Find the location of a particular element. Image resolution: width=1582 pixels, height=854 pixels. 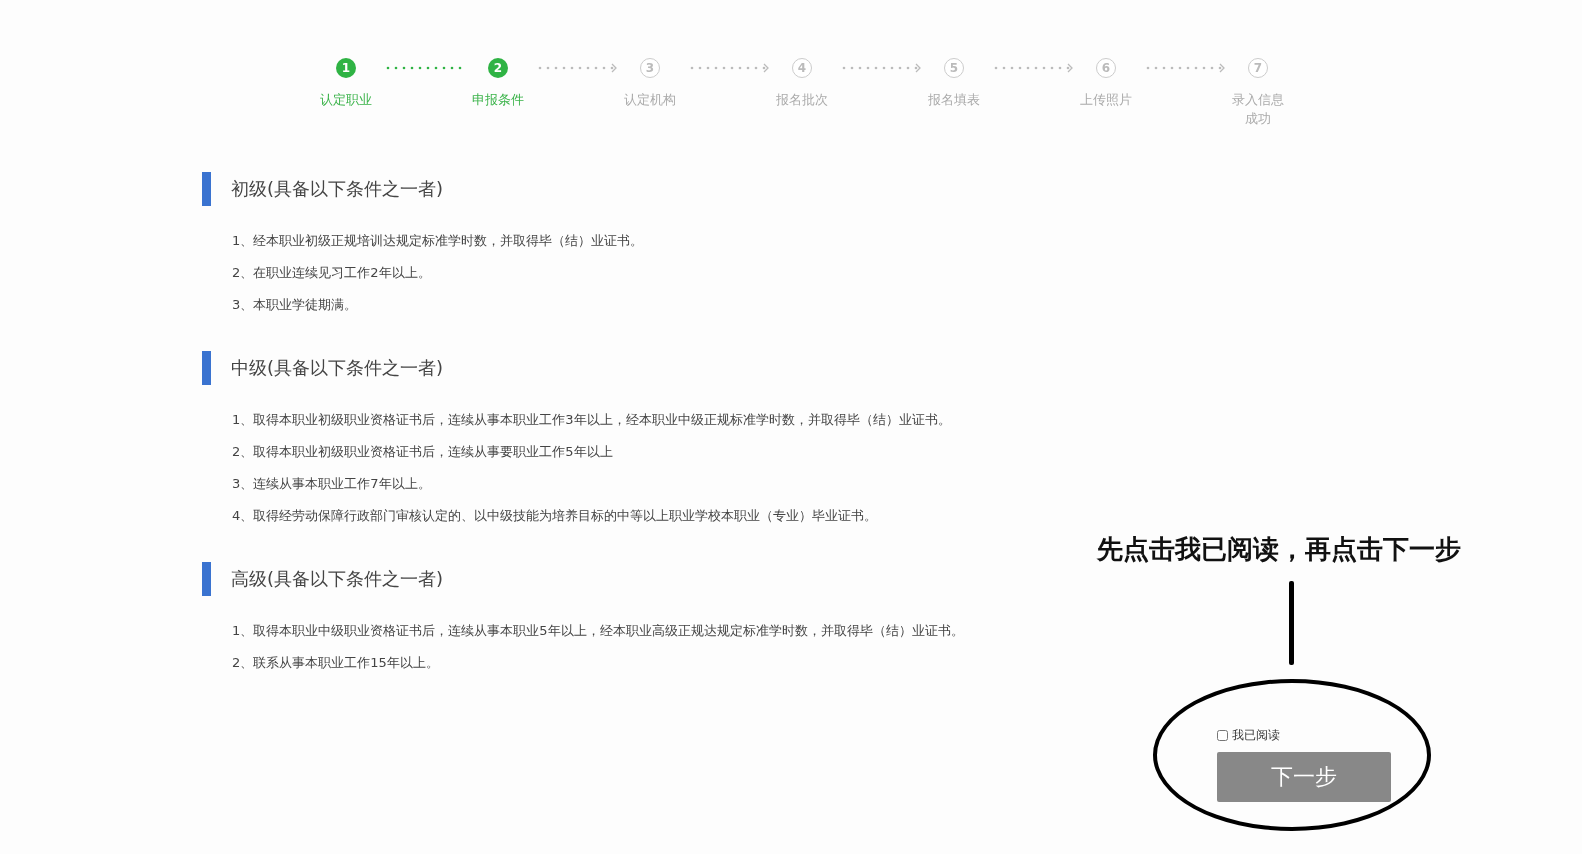

step-label: 报名填表 is located at coordinates (954, 100).